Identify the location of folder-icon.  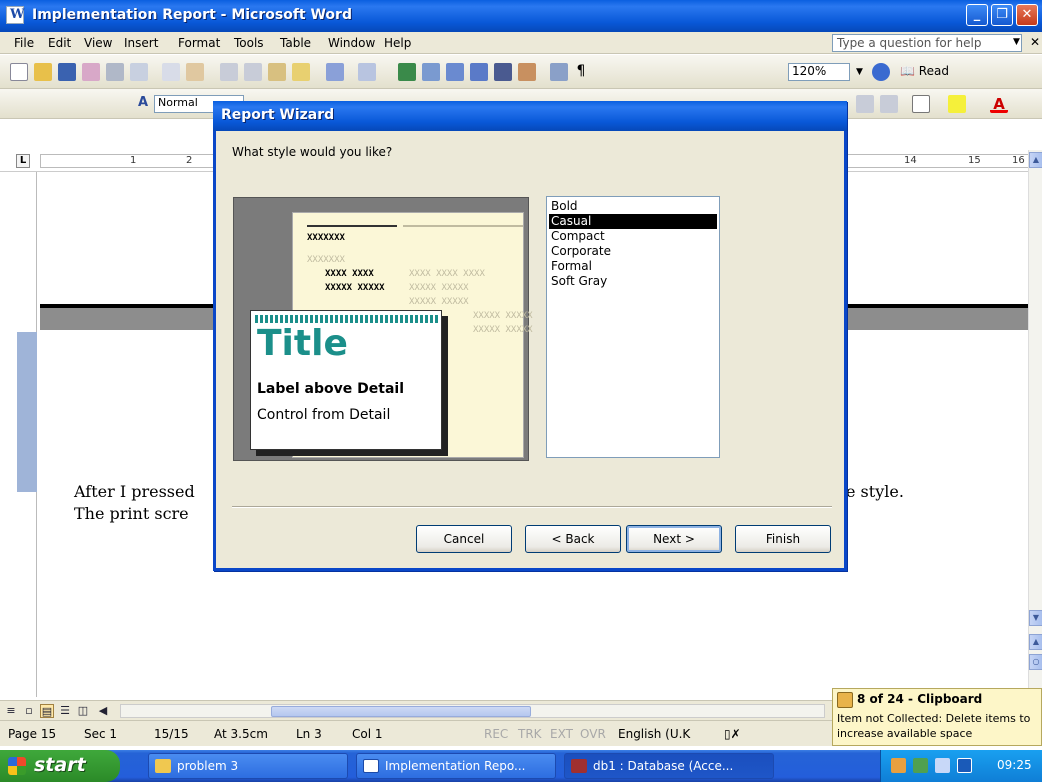
(163, 766).